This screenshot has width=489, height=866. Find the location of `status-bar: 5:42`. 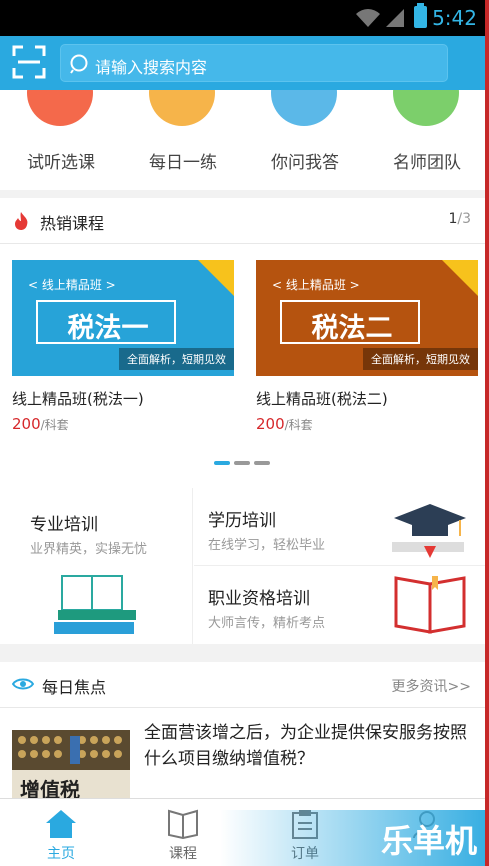

status-bar: 5:42 is located at coordinates (244, 18).